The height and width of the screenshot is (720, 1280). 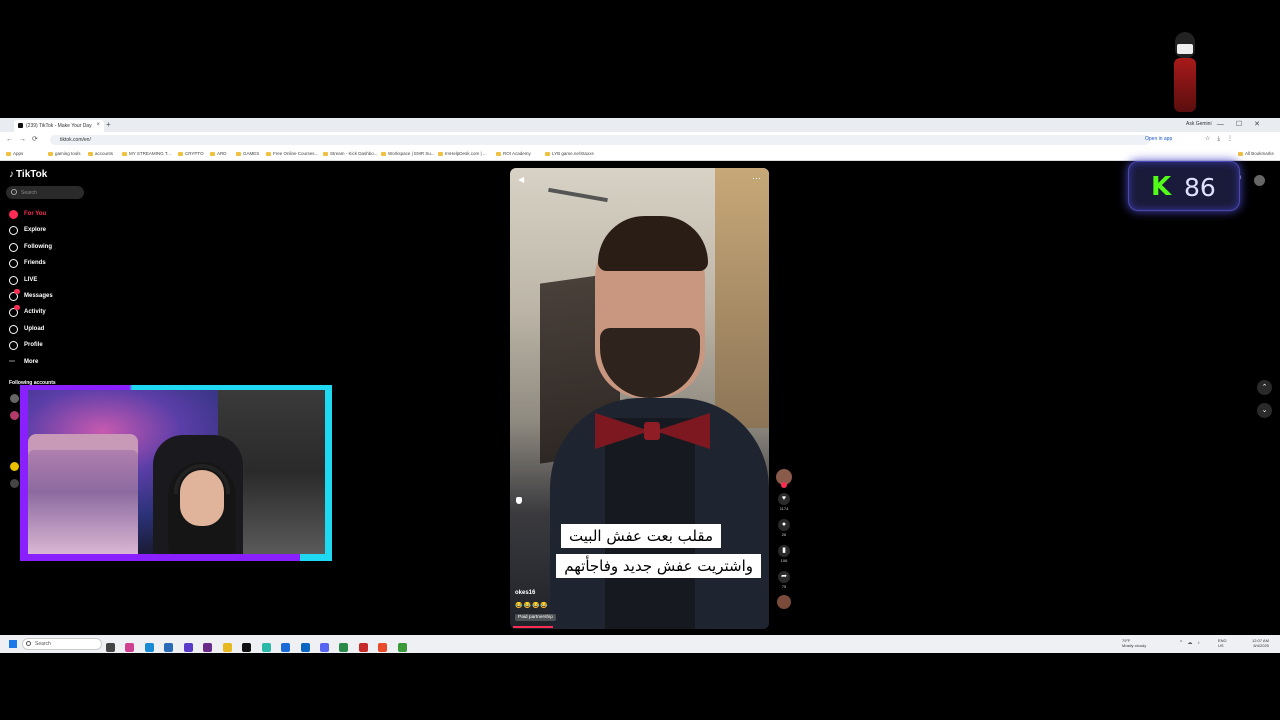 What do you see at coordinates (58, 330) in the screenshot?
I see `sidebar-item-upload: Upload` at bounding box center [58, 330].